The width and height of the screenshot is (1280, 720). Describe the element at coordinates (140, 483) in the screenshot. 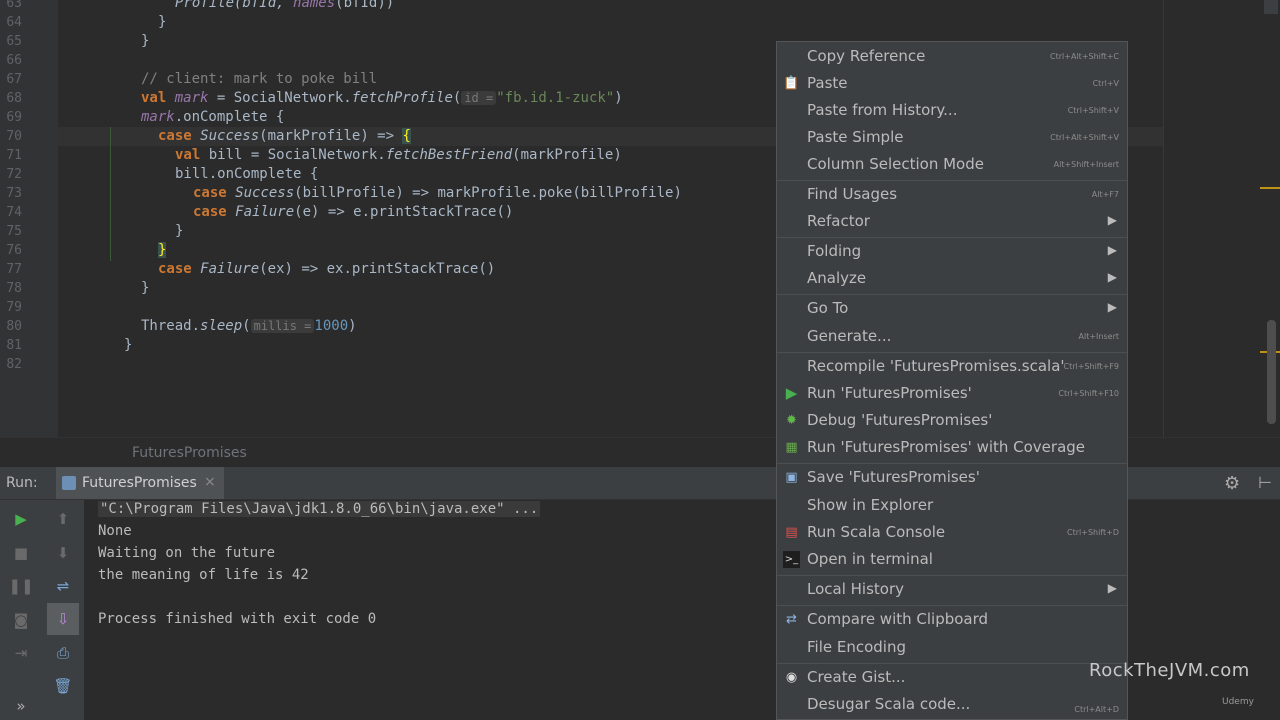

I see `run-tab: FuturesPromises ×` at that location.